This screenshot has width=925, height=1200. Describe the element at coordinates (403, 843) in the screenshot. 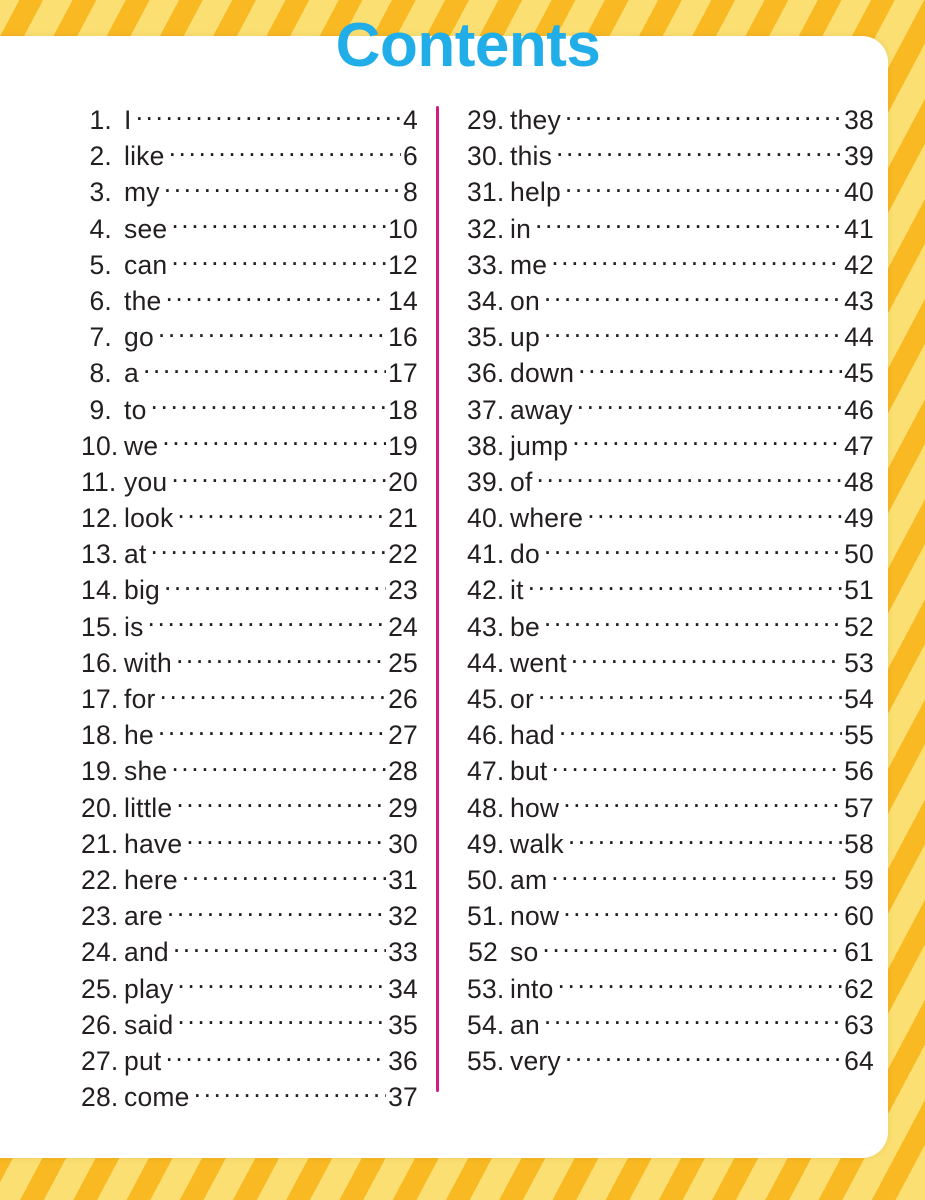

I see `toc-entry-page-number: 30` at that location.